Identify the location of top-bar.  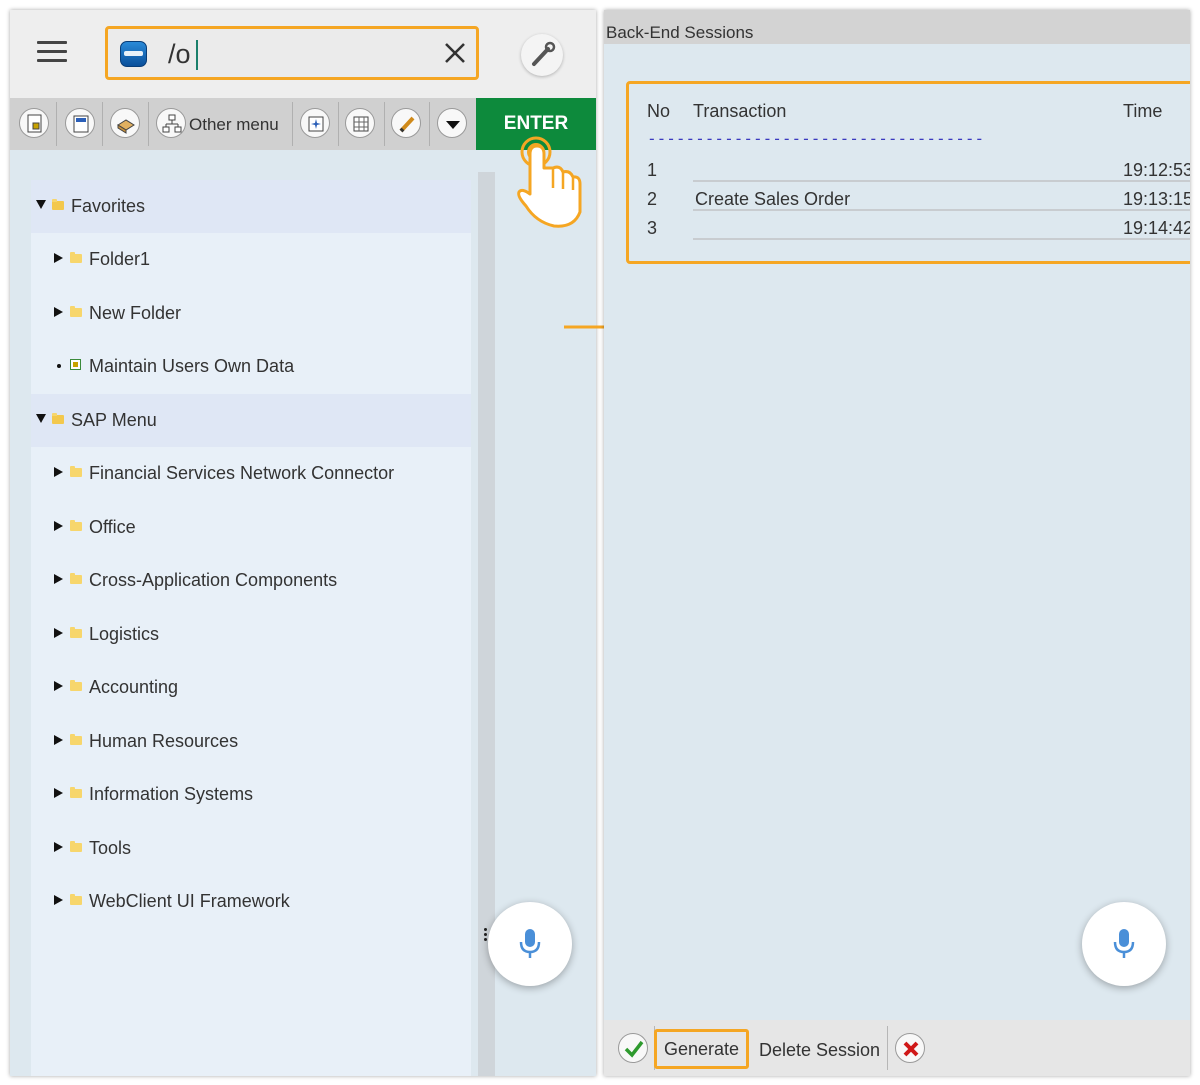
(303, 54).